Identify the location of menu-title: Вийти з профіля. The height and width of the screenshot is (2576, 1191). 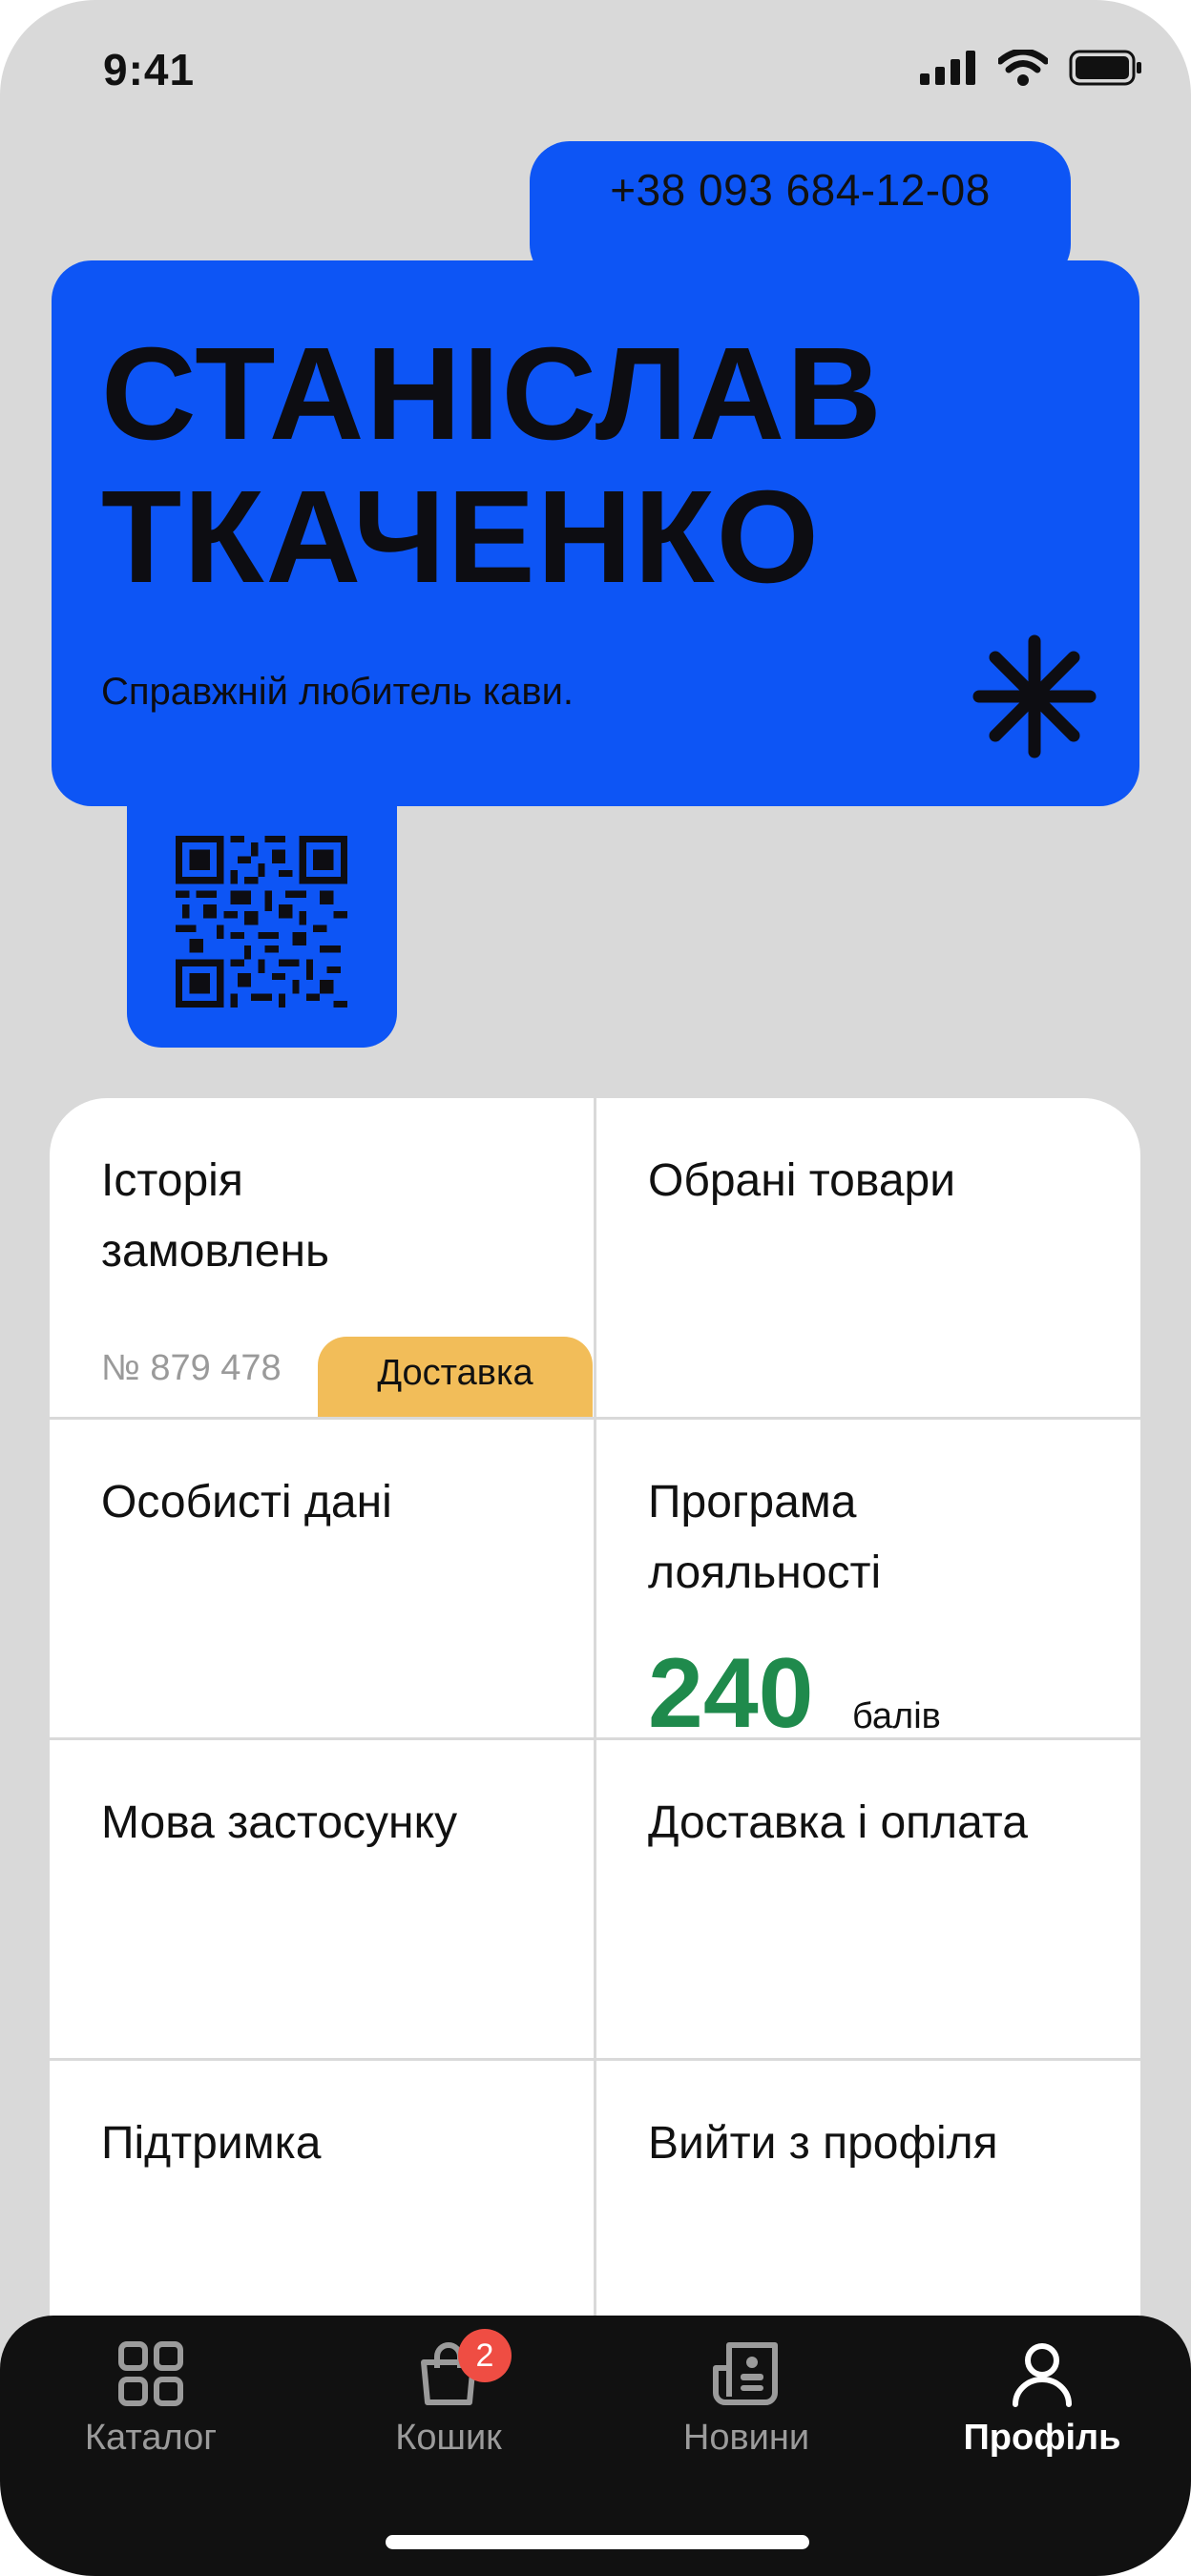
(823, 2143).